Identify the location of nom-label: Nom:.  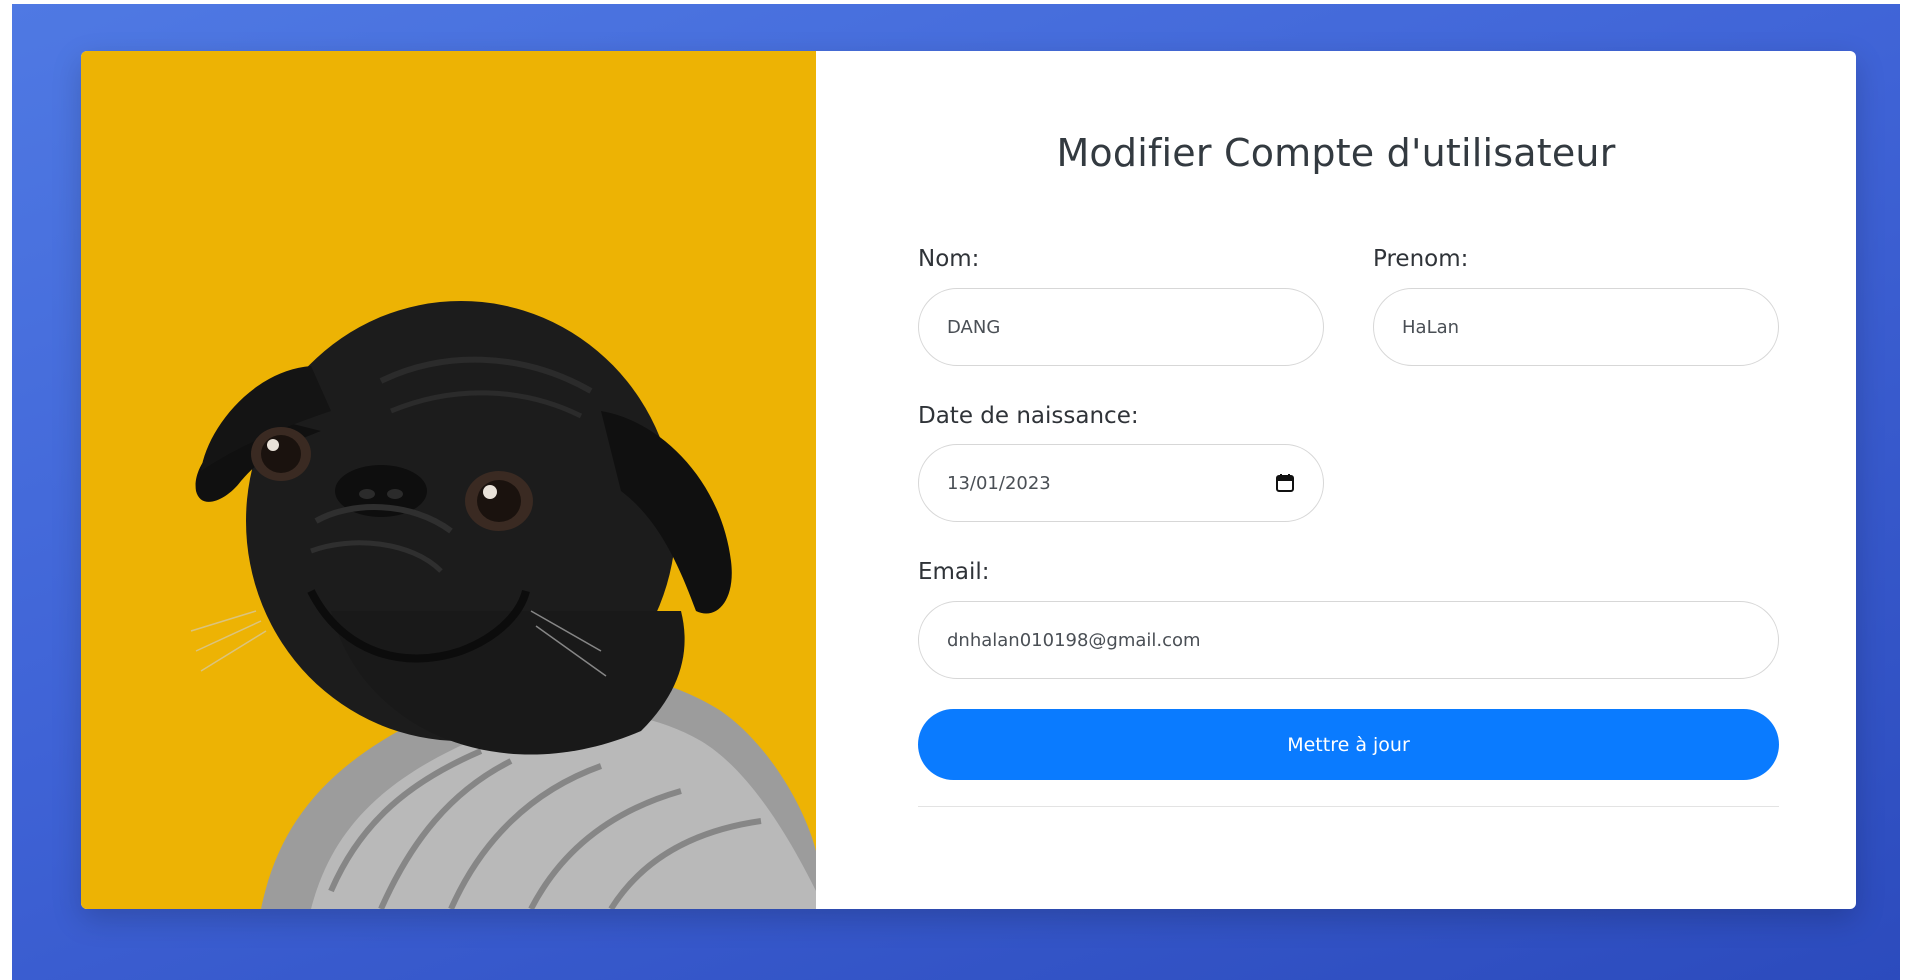
(949, 259).